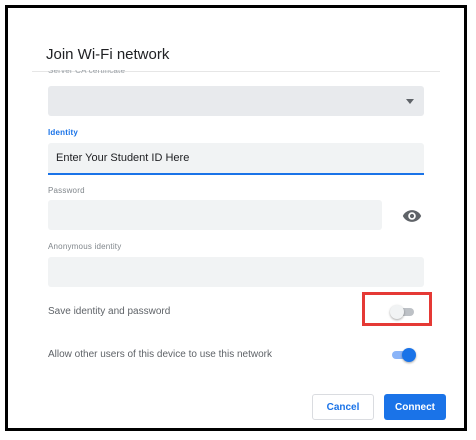 The height and width of the screenshot is (440, 476). Describe the element at coordinates (63, 132) in the screenshot. I see `identity-label: Identity` at that location.